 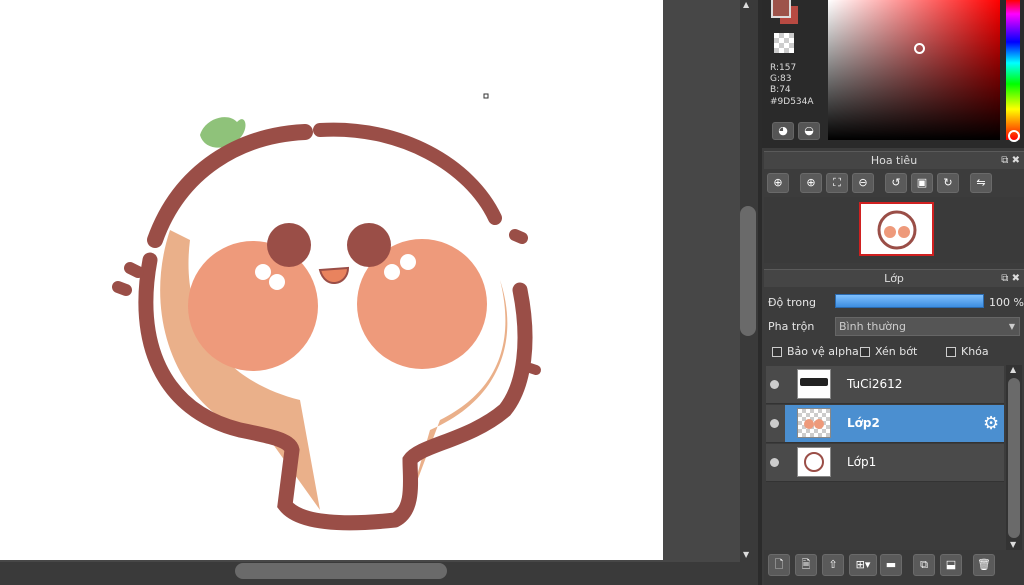 What do you see at coordinates (748, 271) in the screenshot?
I see `canvas-vertical-scroll-thumb` at bounding box center [748, 271].